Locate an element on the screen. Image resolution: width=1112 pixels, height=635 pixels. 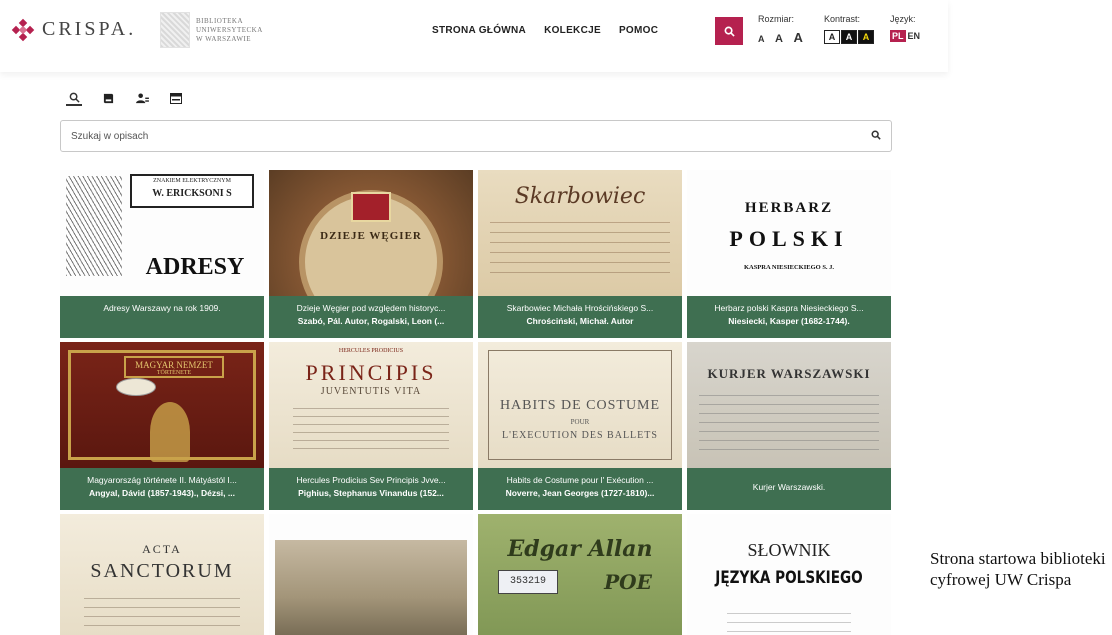
crispa-logo: CRISPA. is located at coordinates (74, 29).